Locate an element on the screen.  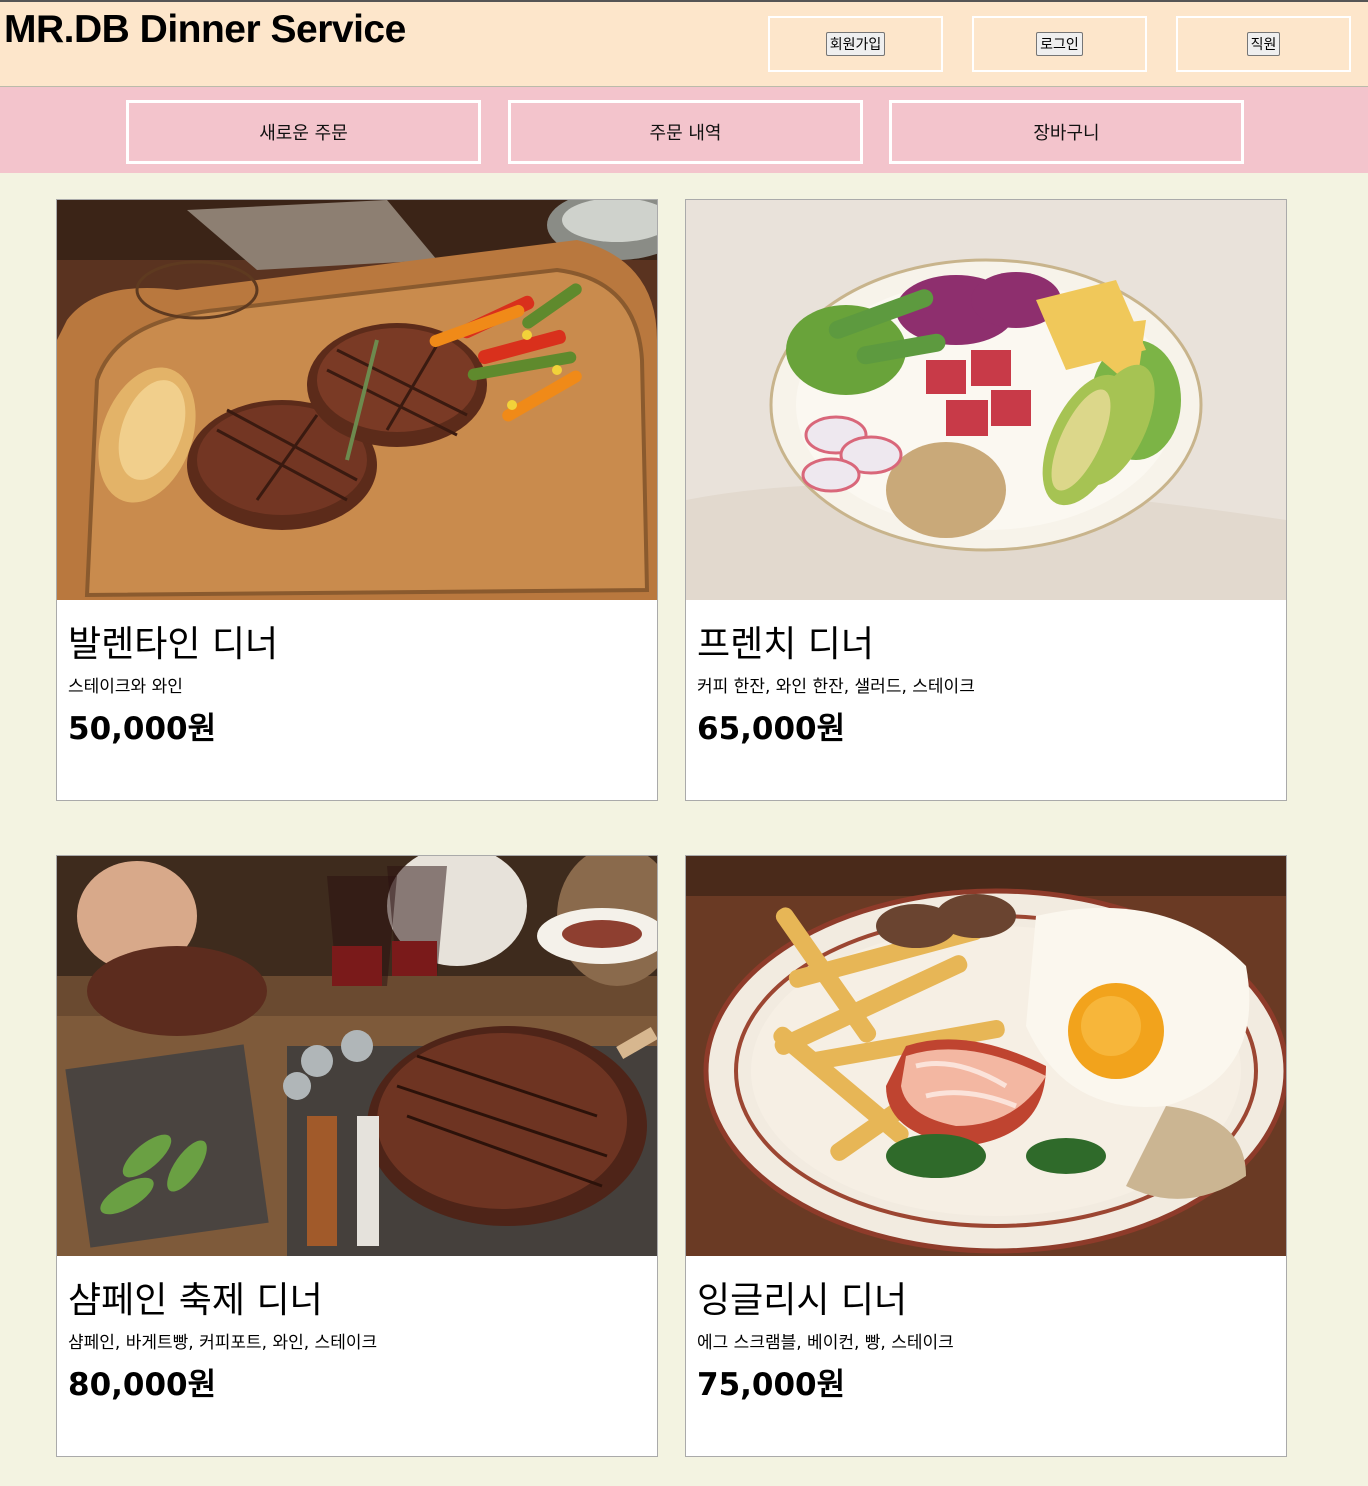
signup-button: 회원가입 is located at coordinates (855, 44).